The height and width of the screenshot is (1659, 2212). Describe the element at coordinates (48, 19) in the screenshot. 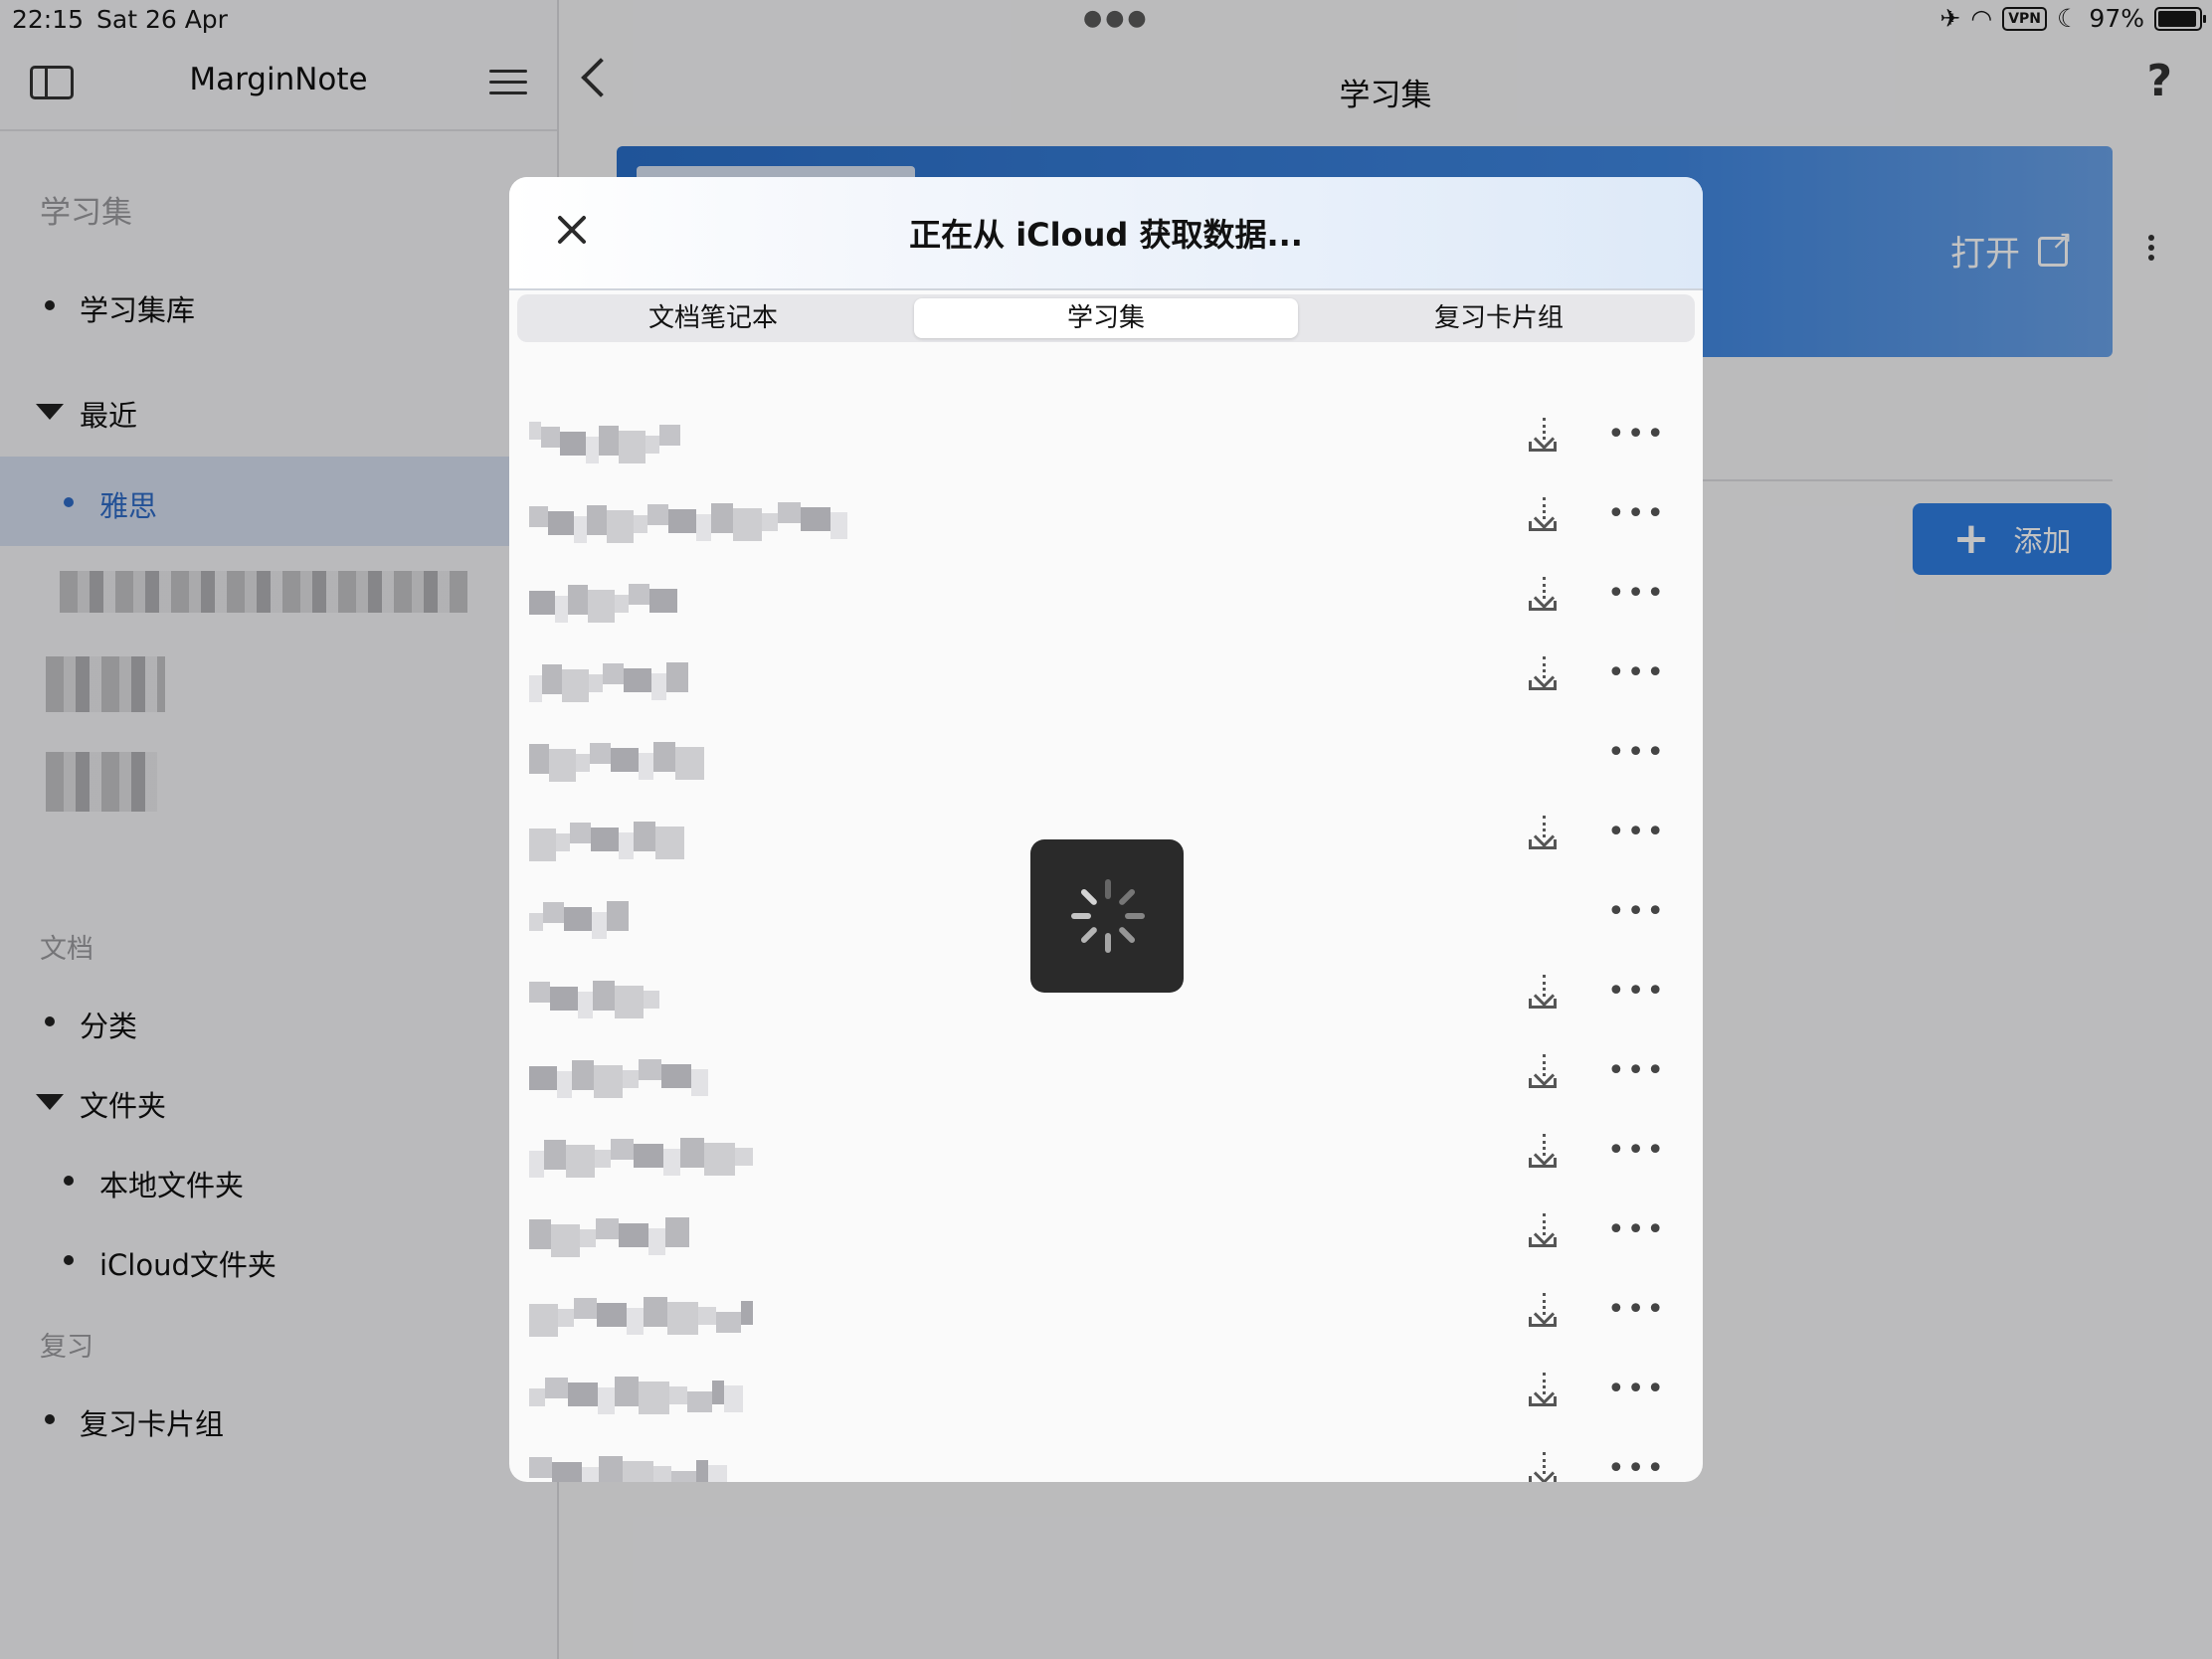

I see `status-time: 22:15` at that location.